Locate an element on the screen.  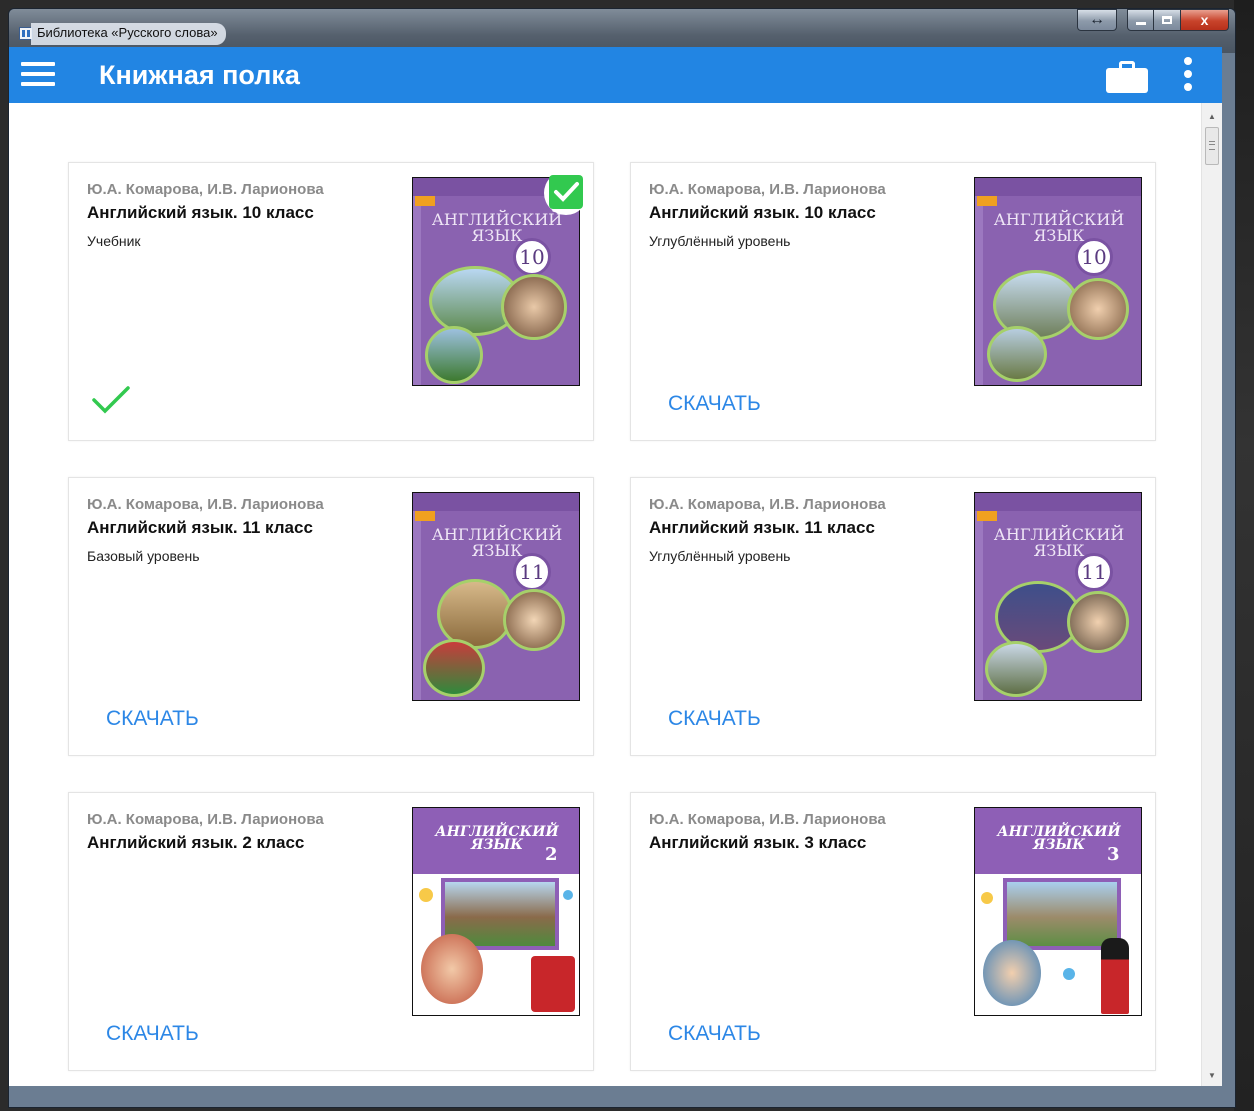
scroll-down-arrow-icon: ▼ is located at coordinates (1212, 1075).